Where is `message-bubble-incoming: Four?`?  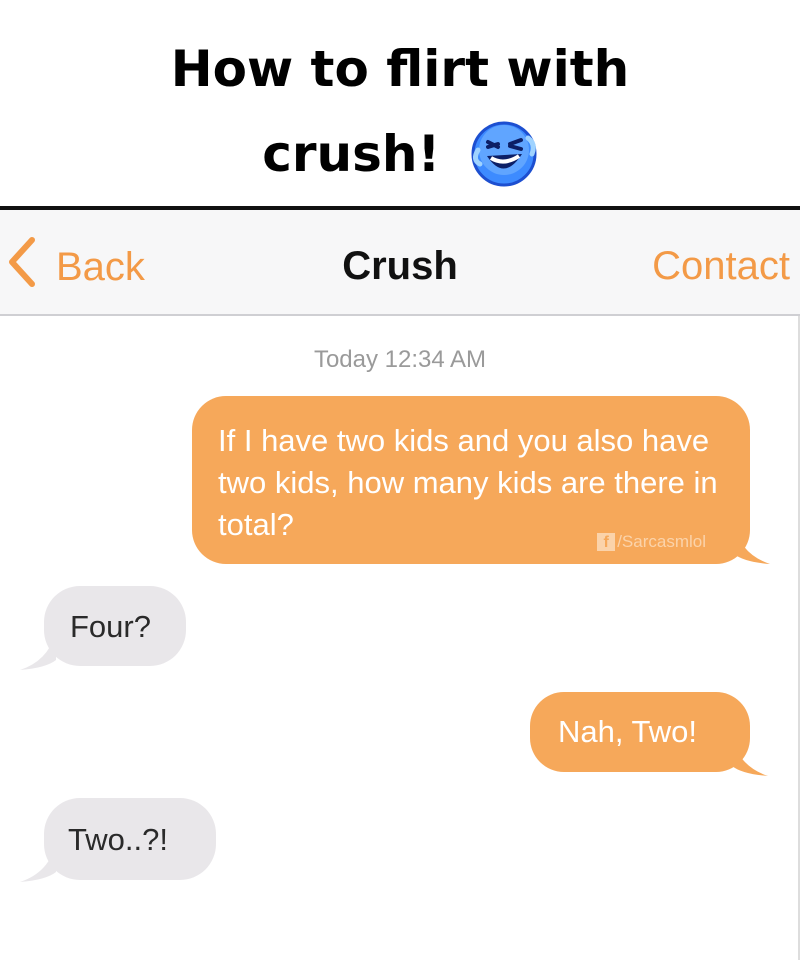 message-bubble-incoming: Four? is located at coordinates (115, 626).